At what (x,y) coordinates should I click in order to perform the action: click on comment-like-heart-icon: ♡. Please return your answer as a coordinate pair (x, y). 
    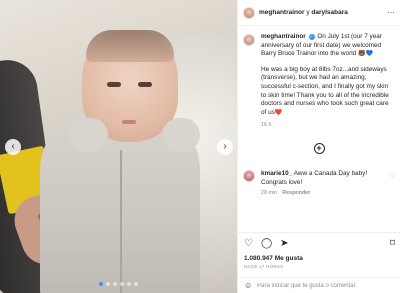
    Looking at the image, I should click on (392, 184).